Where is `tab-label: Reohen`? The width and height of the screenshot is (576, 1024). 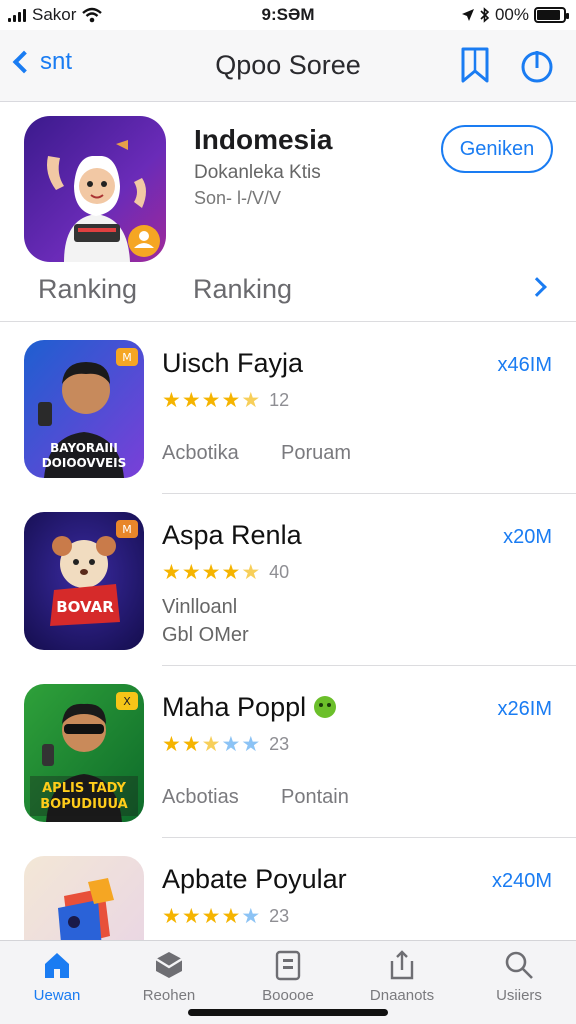
tab-label: Reohen is located at coordinates (169, 995).